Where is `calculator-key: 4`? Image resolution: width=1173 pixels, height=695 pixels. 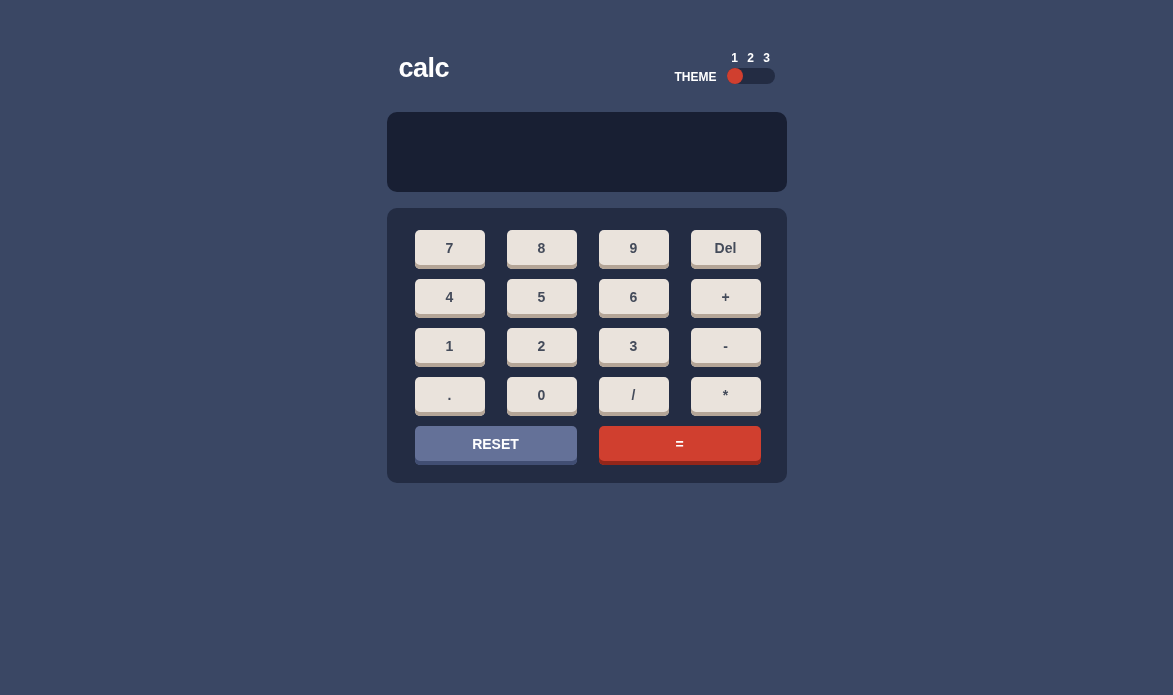 calculator-key: 4 is located at coordinates (449, 298).